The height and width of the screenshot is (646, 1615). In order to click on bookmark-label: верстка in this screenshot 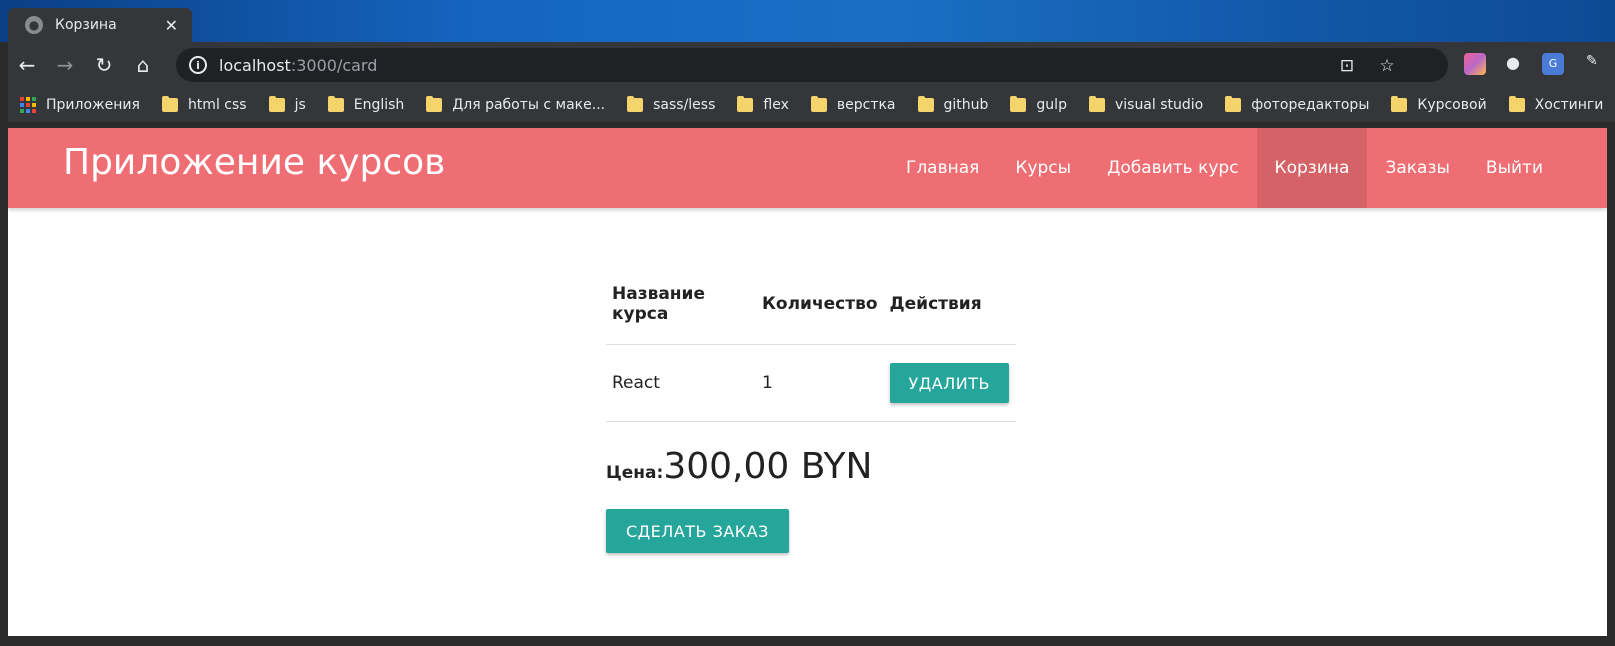, I will do `click(866, 105)`.